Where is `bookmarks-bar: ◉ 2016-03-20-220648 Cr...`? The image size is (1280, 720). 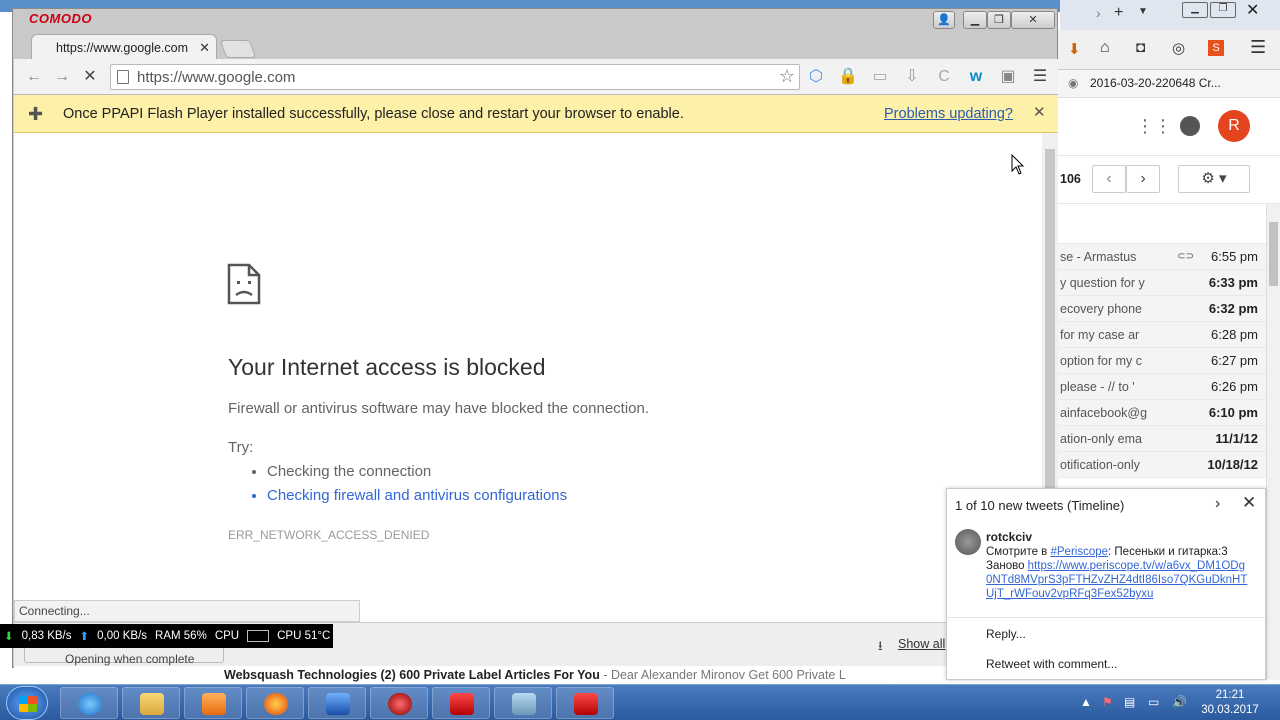
bookmarks-bar: ◉ 2016-03-20-220648 Cr... is located at coordinates (1169, 84).